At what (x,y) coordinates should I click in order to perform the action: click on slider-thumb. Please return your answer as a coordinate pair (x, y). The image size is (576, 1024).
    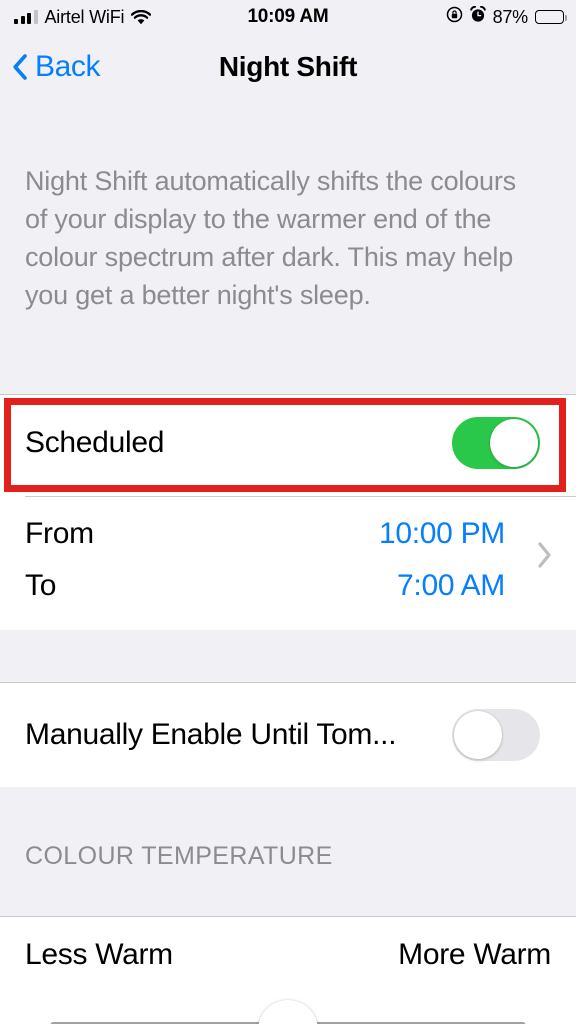
    Looking at the image, I should click on (288, 1012).